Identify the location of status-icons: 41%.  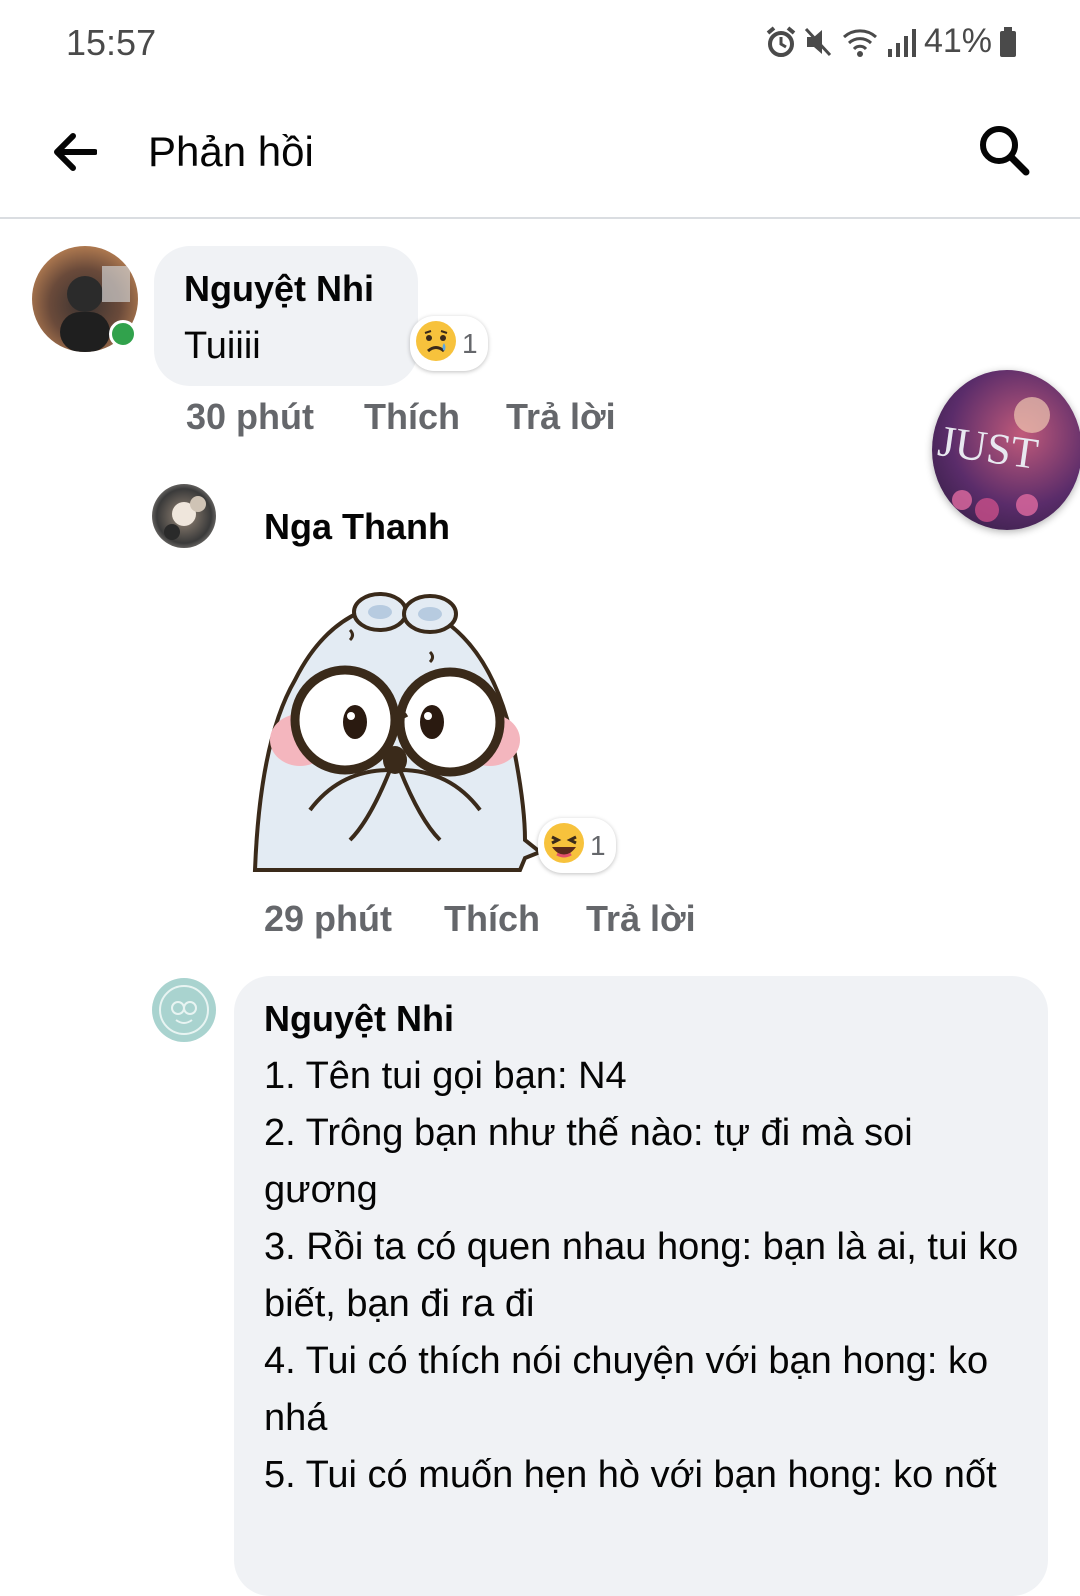
(891, 41).